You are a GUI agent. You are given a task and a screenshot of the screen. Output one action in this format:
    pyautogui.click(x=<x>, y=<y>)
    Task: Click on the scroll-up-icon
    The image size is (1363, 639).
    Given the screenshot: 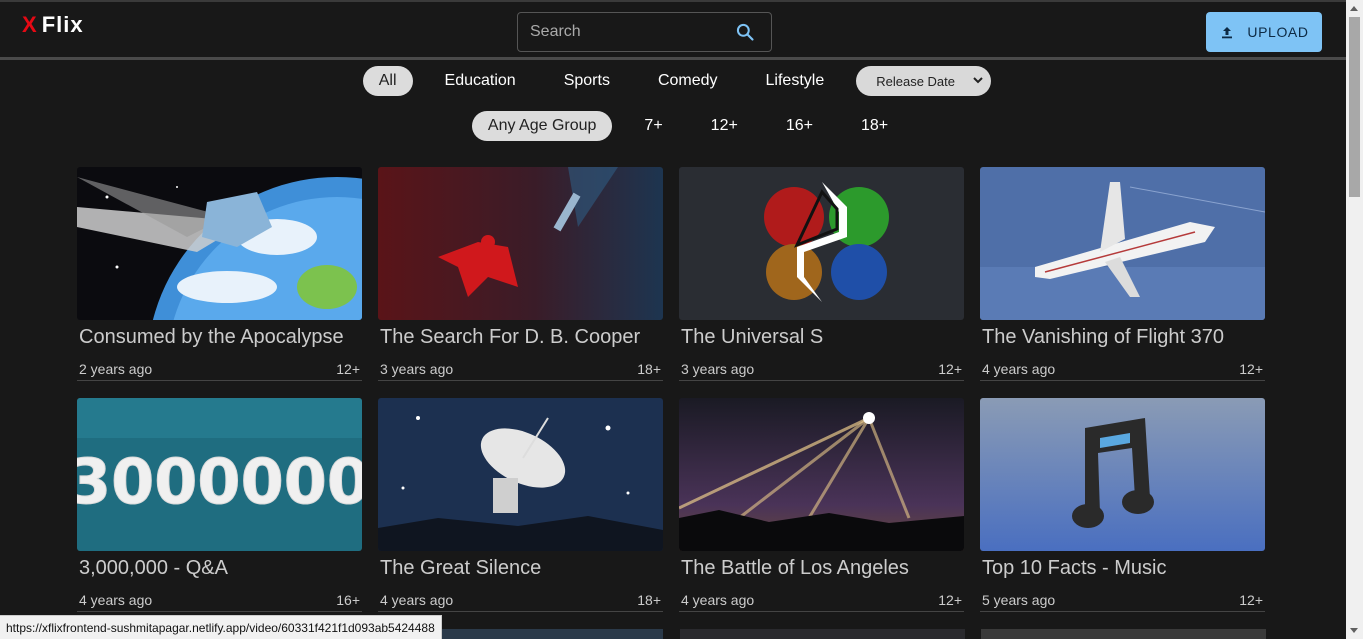 What is the action you would take?
    pyautogui.click(x=1354, y=8)
    